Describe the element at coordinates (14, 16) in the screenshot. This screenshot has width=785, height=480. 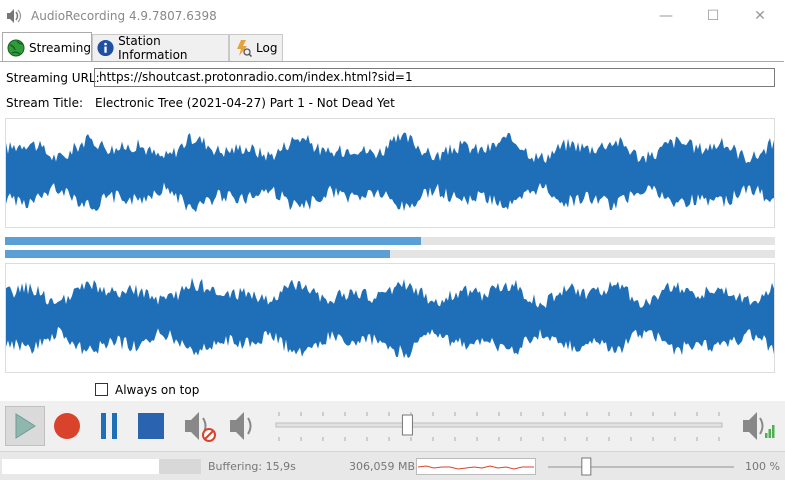
I see `app-speaker-icon` at that location.